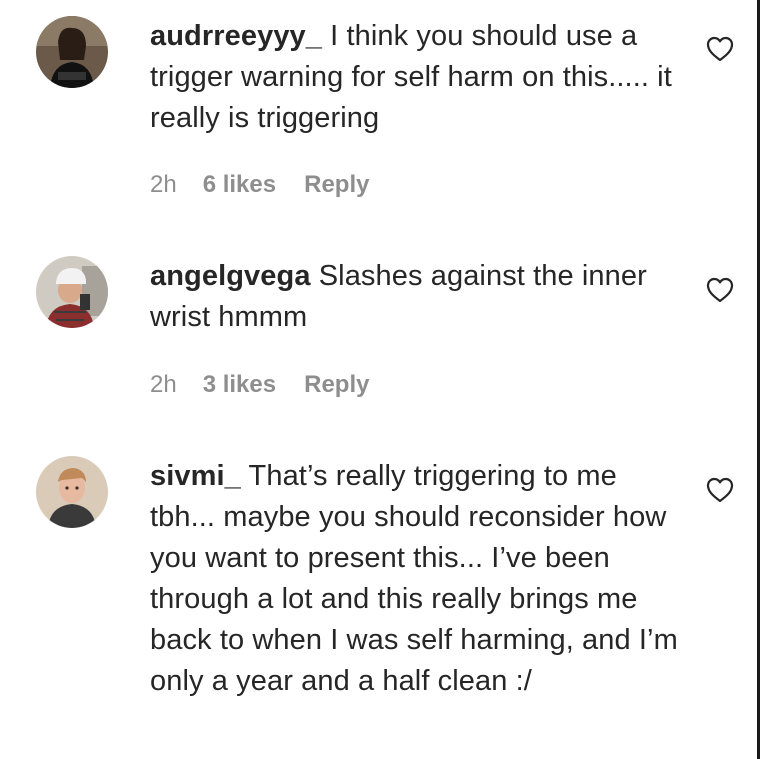  I want to click on comment-username: audrreeyyy_, so click(236, 36).